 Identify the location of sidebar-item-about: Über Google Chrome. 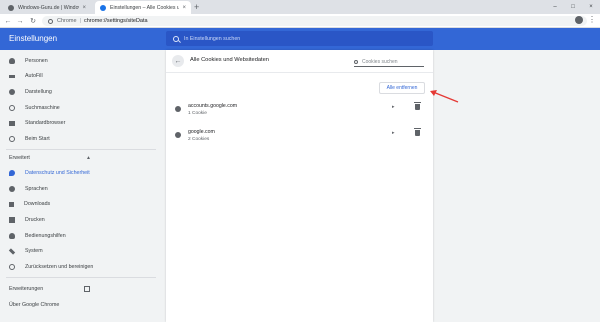
(34, 305).